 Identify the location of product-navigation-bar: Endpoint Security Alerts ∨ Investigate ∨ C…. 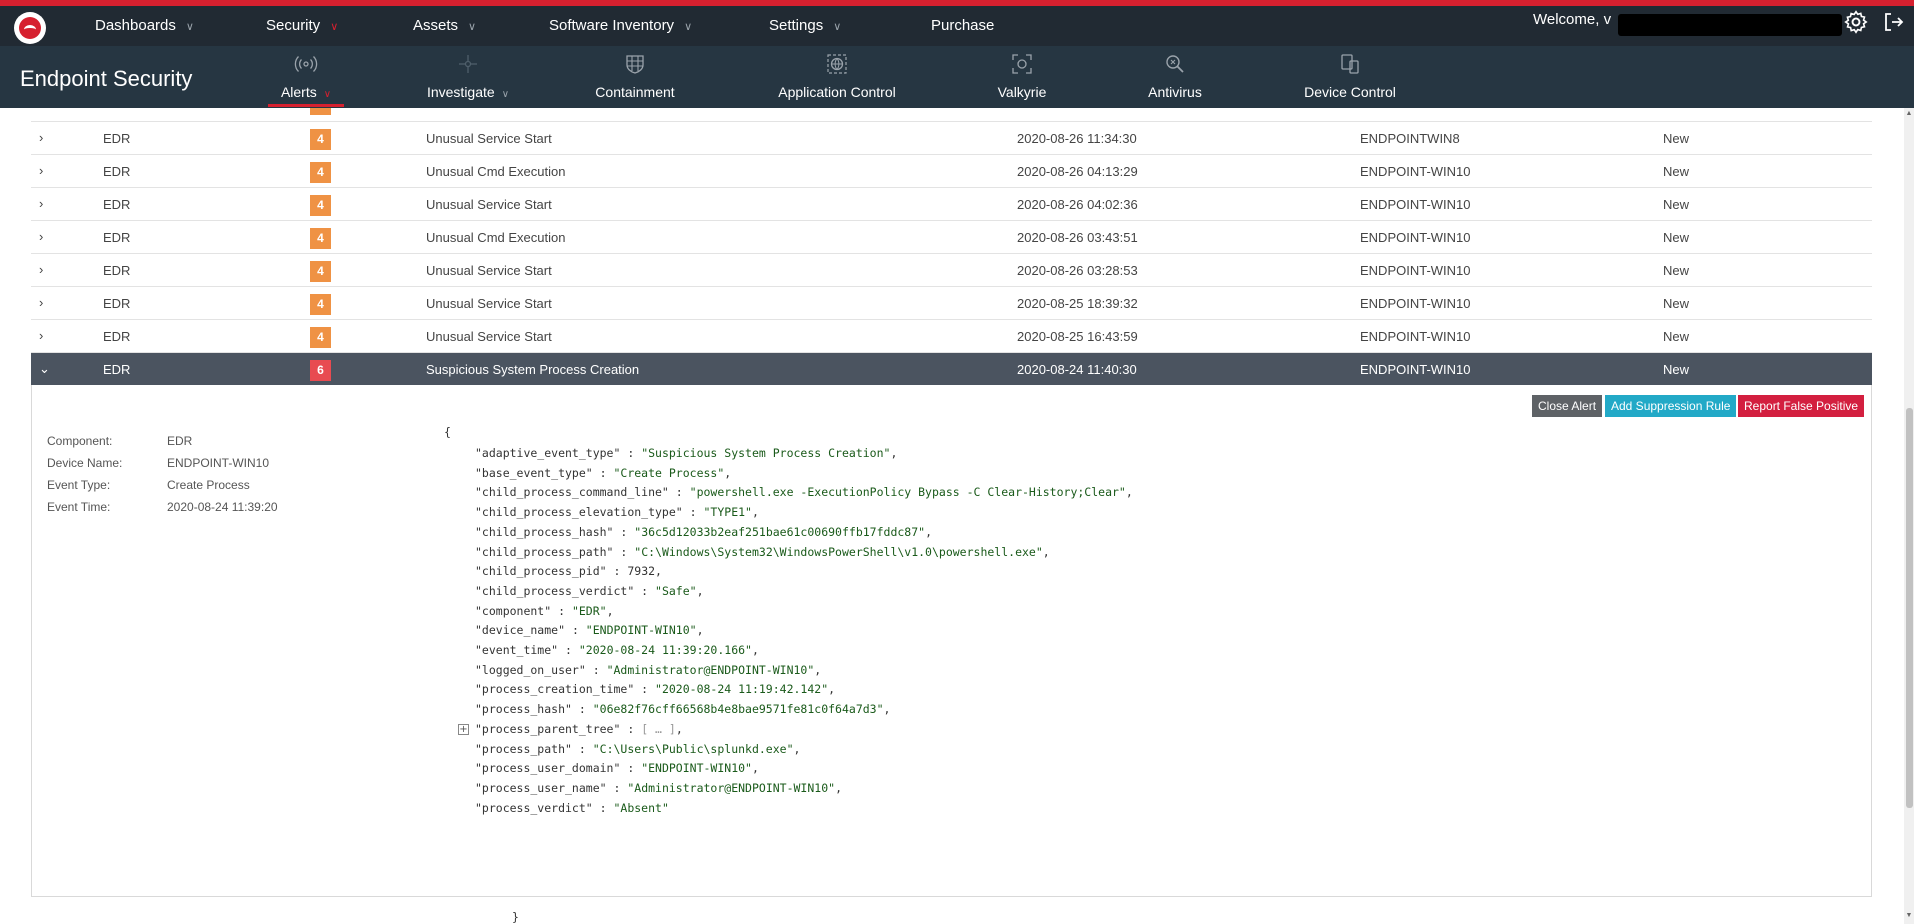
(957, 77).